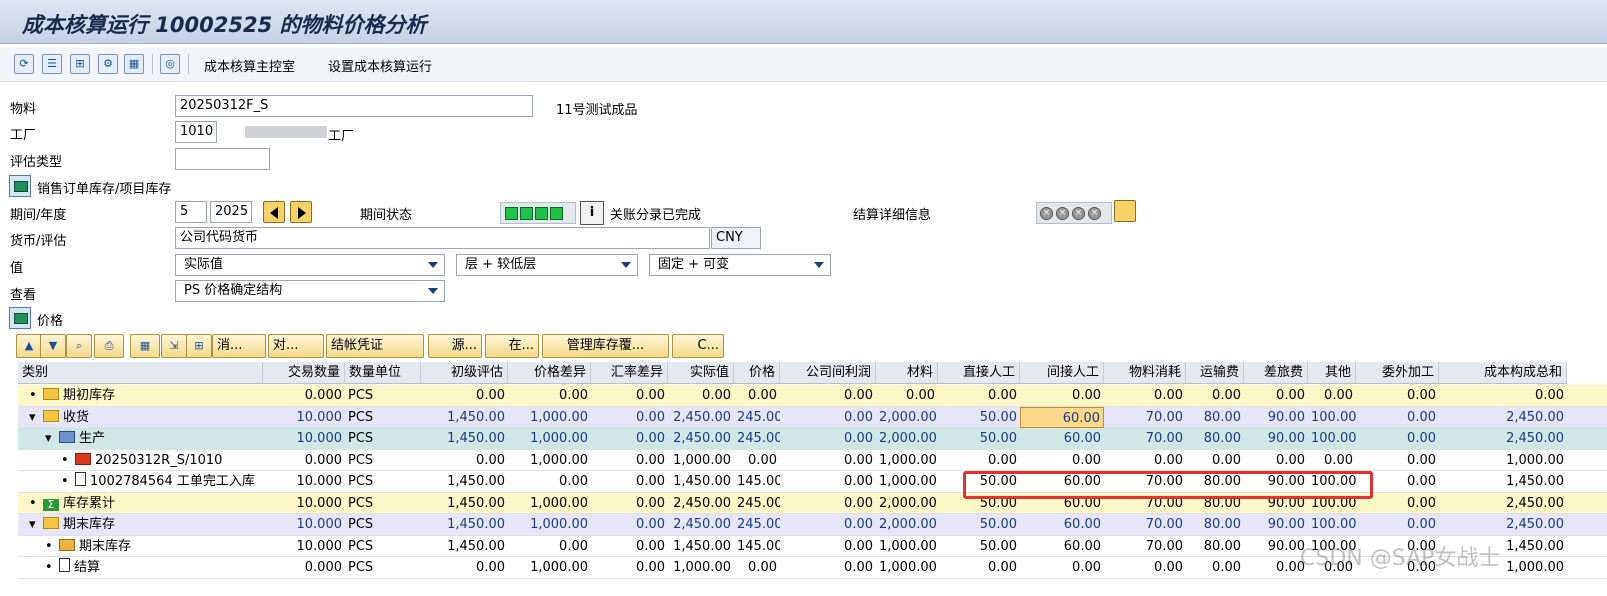  Describe the element at coordinates (140, 524) in the screenshot. I see `row-label-cell: ▾ 期末库存` at that location.